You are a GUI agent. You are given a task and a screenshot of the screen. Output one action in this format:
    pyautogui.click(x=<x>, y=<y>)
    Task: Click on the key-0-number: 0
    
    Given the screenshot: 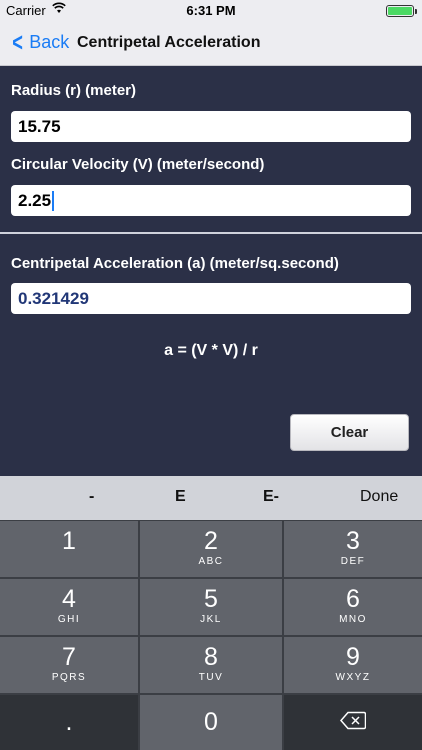 What is the action you would take?
    pyautogui.click(x=211, y=722)
    